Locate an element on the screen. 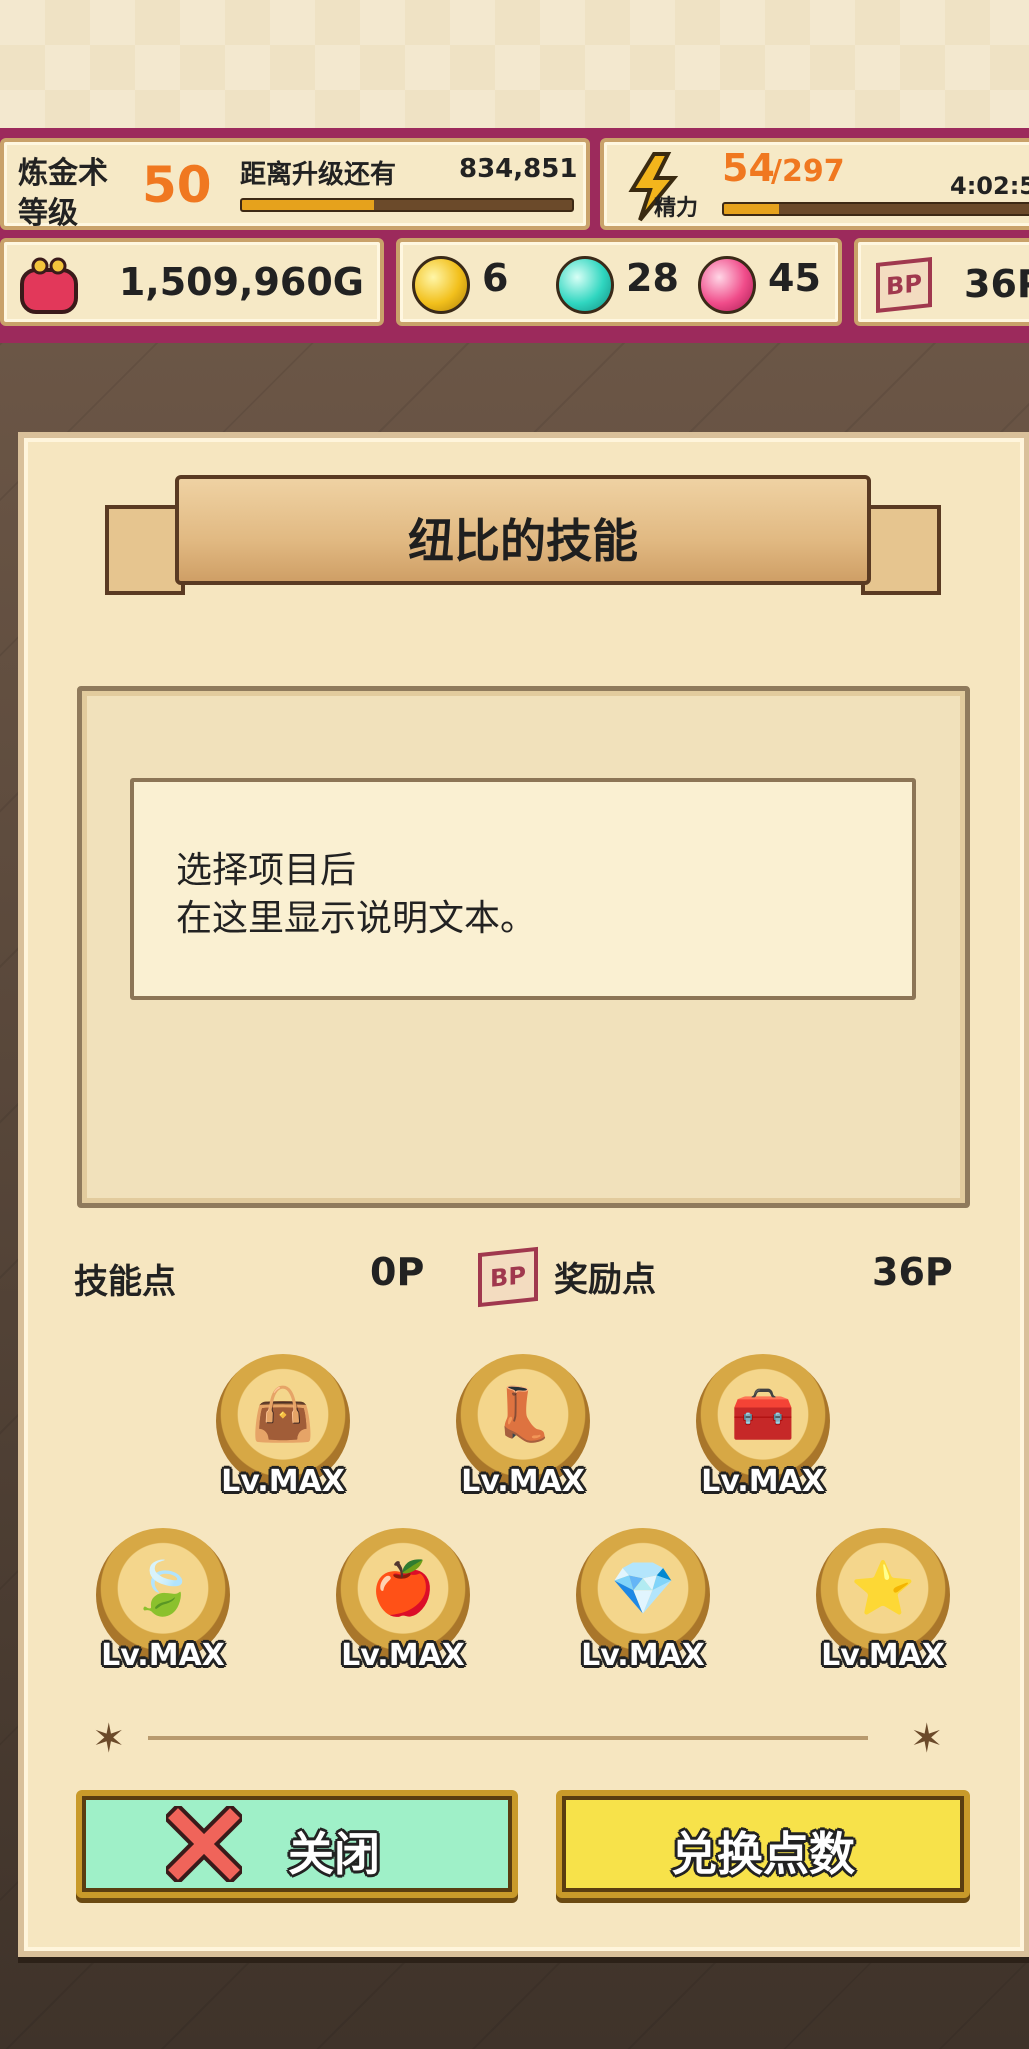 The height and width of the screenshot is (2049, 1029). pink-orb-count: 45 is located at coordinates (794, 278).